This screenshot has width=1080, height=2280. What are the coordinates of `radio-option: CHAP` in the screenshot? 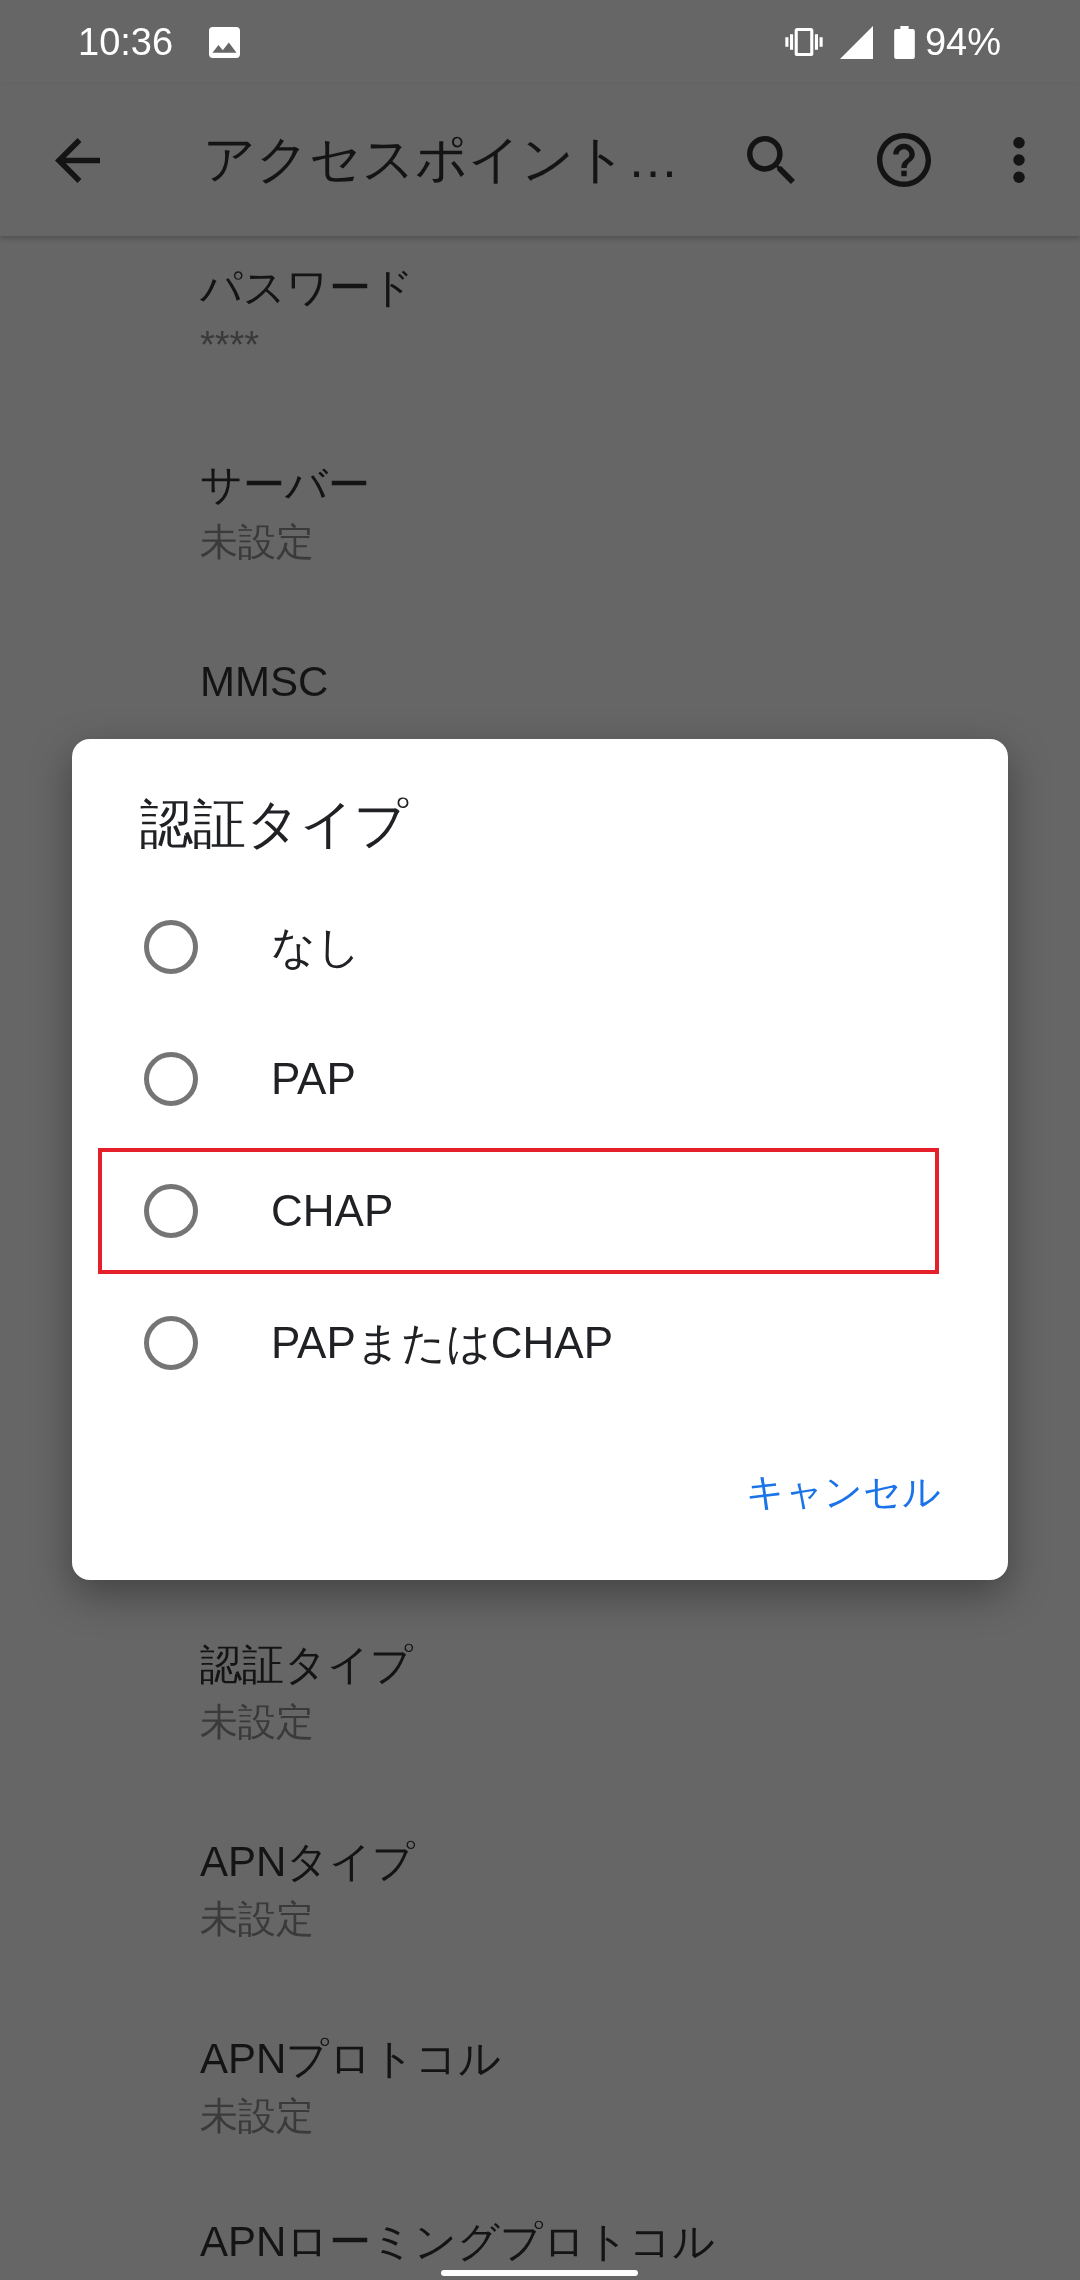 It's located at (518, 1211).